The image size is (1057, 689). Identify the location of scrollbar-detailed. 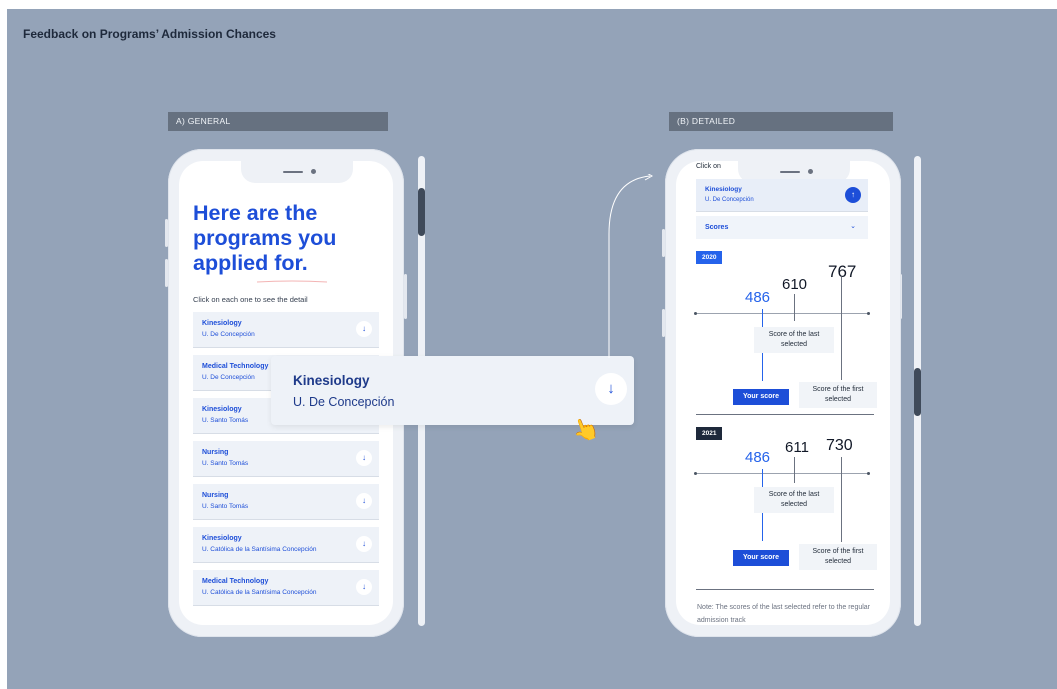
(917, 391).